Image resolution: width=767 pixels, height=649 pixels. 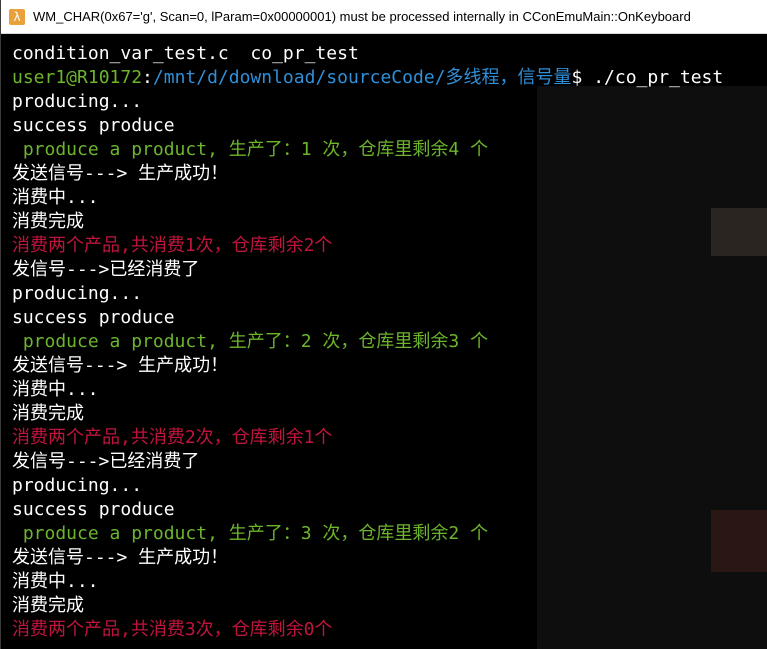 What do you see at coordinates (582, 77) in the screenshot?
I see `prompt-symbol: $` at bounding box center [582, 77].